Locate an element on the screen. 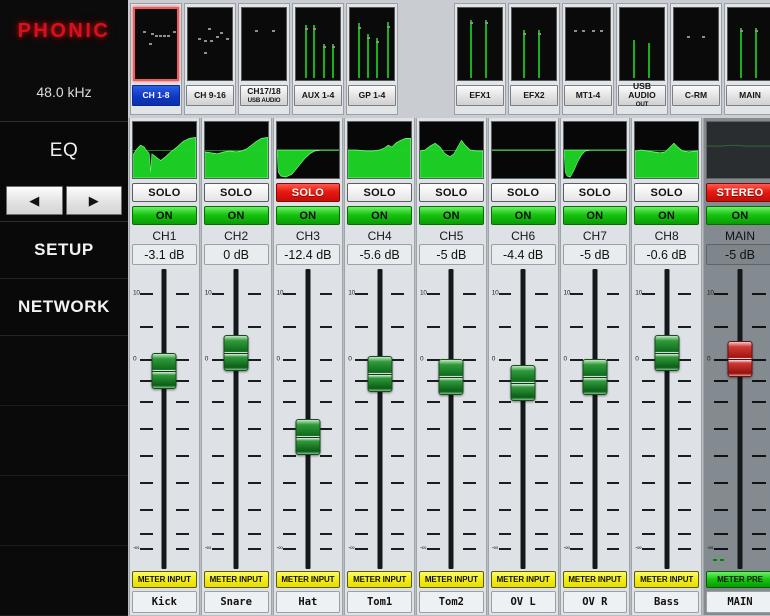 The height and width of the screenshot is (616, 770). next-page-button: ▶ is located at coordinates (93, 200).